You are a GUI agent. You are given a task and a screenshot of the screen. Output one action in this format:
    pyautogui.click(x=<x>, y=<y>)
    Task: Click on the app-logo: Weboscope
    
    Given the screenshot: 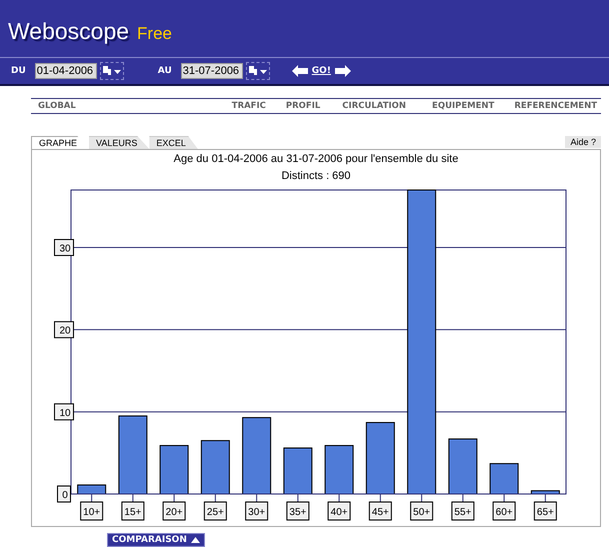 What is the action you would take?
    pyautogui.click(x=69, y=31)
    